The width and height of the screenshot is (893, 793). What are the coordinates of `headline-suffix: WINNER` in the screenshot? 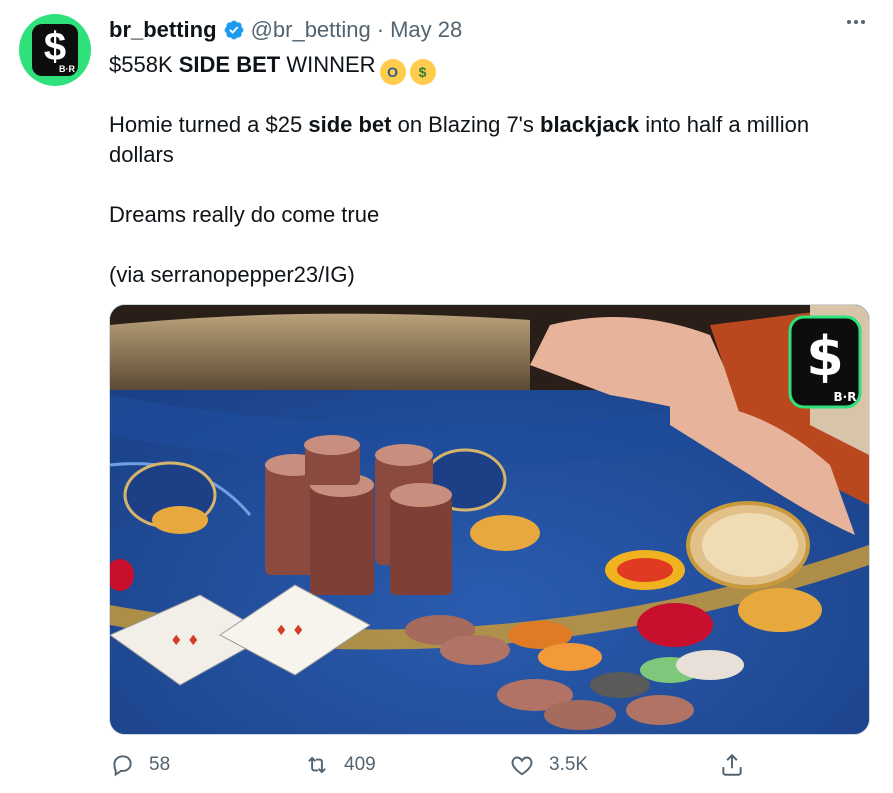 It's located at (328, 64).